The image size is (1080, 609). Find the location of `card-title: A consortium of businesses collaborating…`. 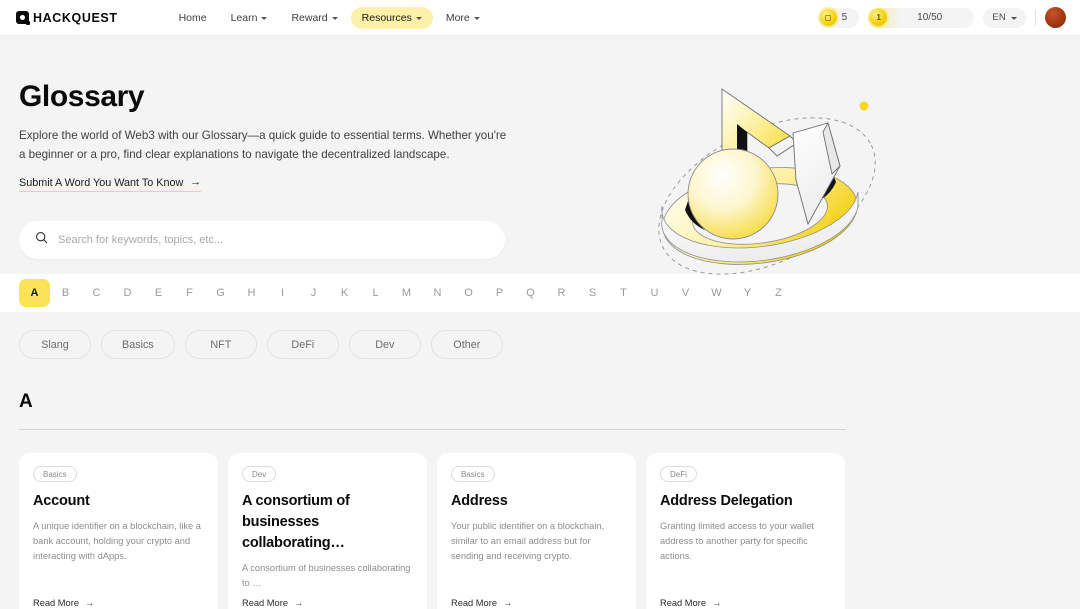

card-title: A consortium of businesses collaborating… is located at coordinates (296, 522).